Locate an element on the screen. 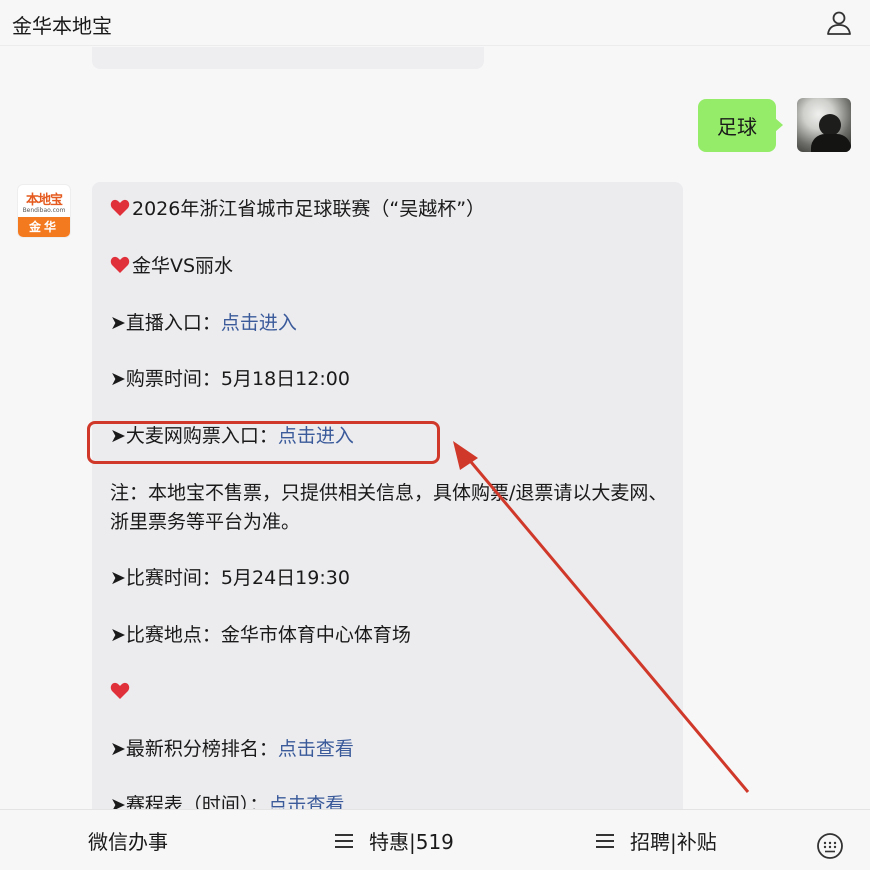 This screenshot has height=870, width=870. message-line-title: 2026年浙江省城市足球联赛（“吴越杯”） is located at coordinates (297, 209).